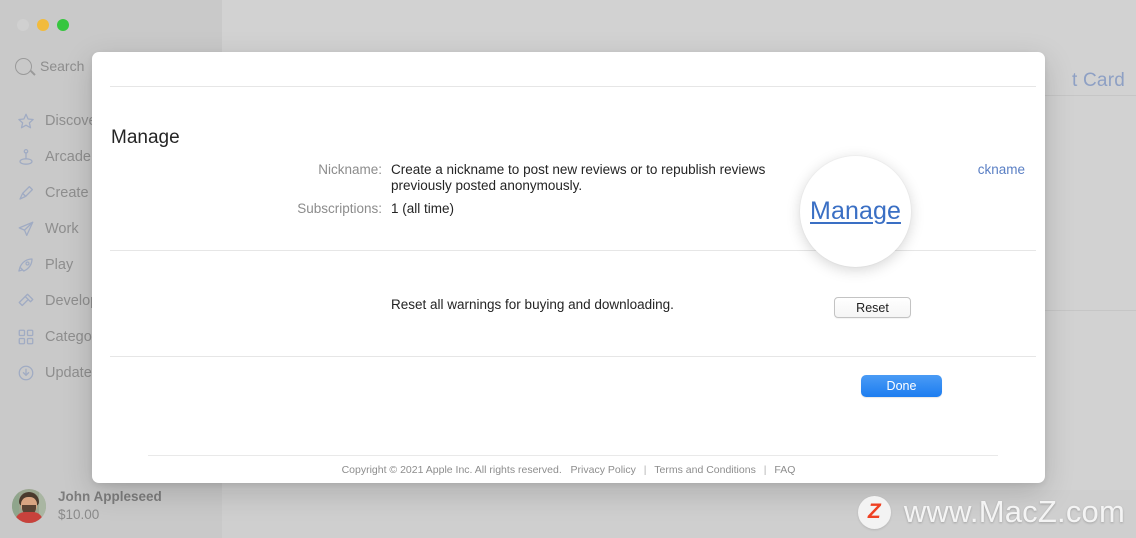 This screenshot has height=538, width=1136. I want to click on sheet-divider-top, so click(573, 86).